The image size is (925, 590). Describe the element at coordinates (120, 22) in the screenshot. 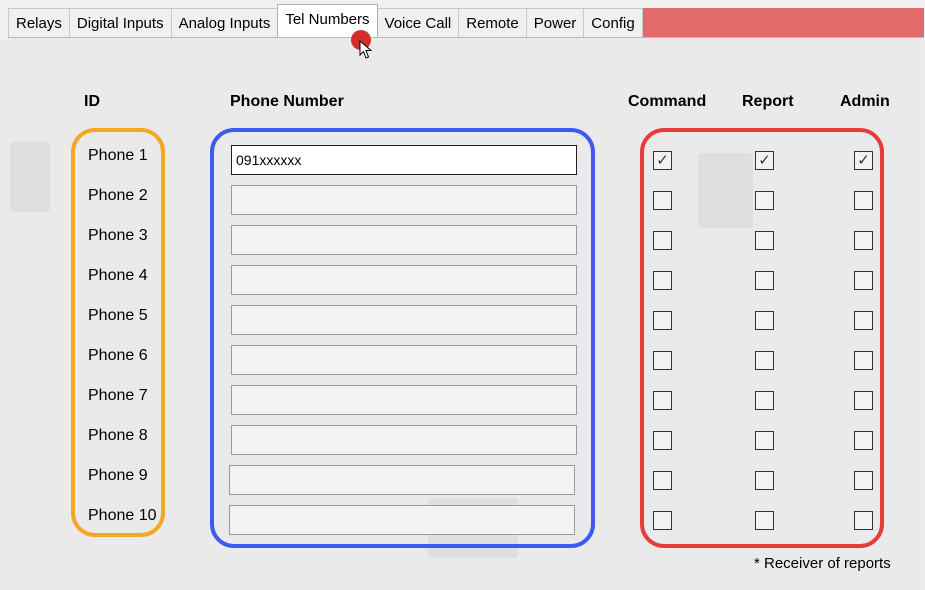

I see `tab-digital-inputs: Digital Inputs` at that location.